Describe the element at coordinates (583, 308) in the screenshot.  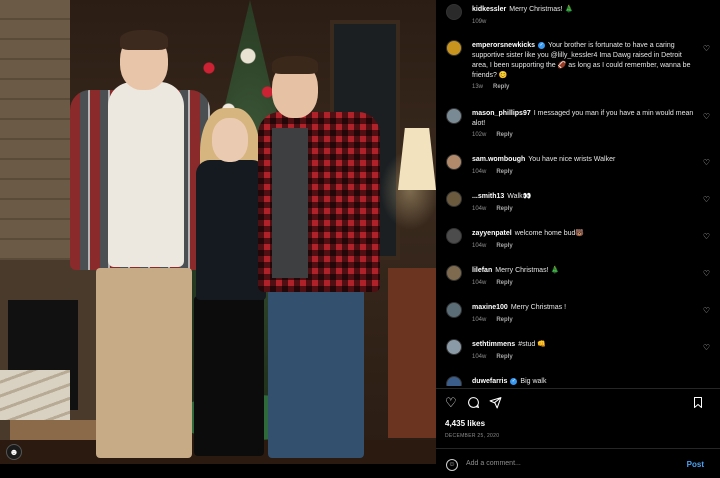
I see `comment-text: maxine100 Merry Christmas !` at that location.